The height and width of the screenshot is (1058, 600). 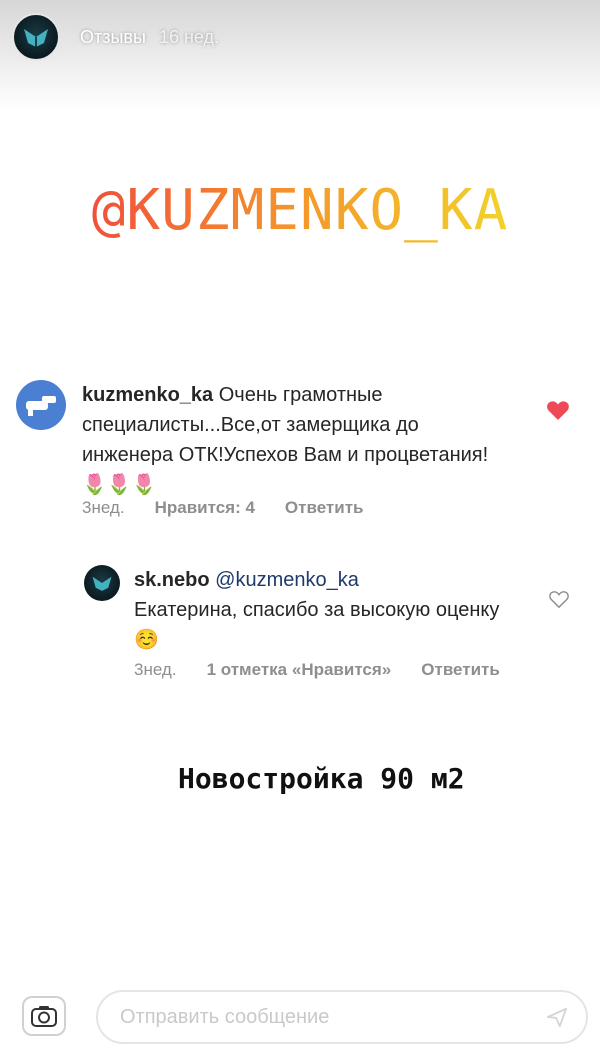 What do you see at coordinates (557, 1017) in the screenshot?
I see `send-icon` at bounding box center [557, 1017].